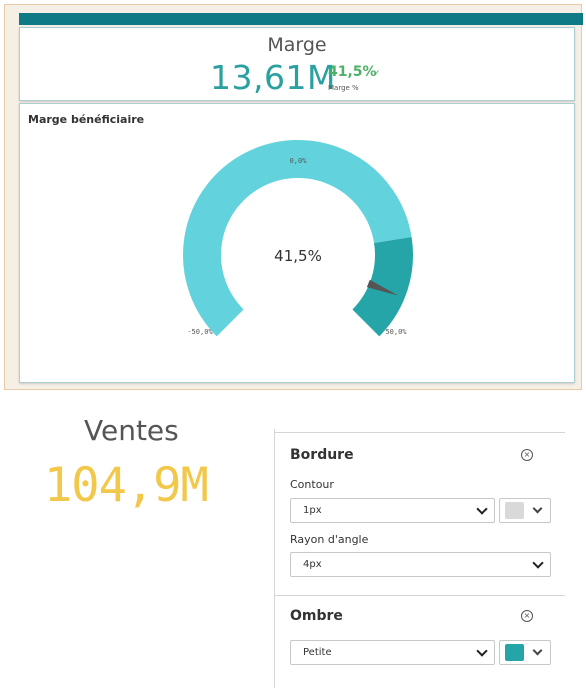 This screenshot has width=586, height=688. What do you see at coordinates (329, 539) in the screenshot?
I see `radius-label: Rayon d'angle` at bounding box center [329, 539].